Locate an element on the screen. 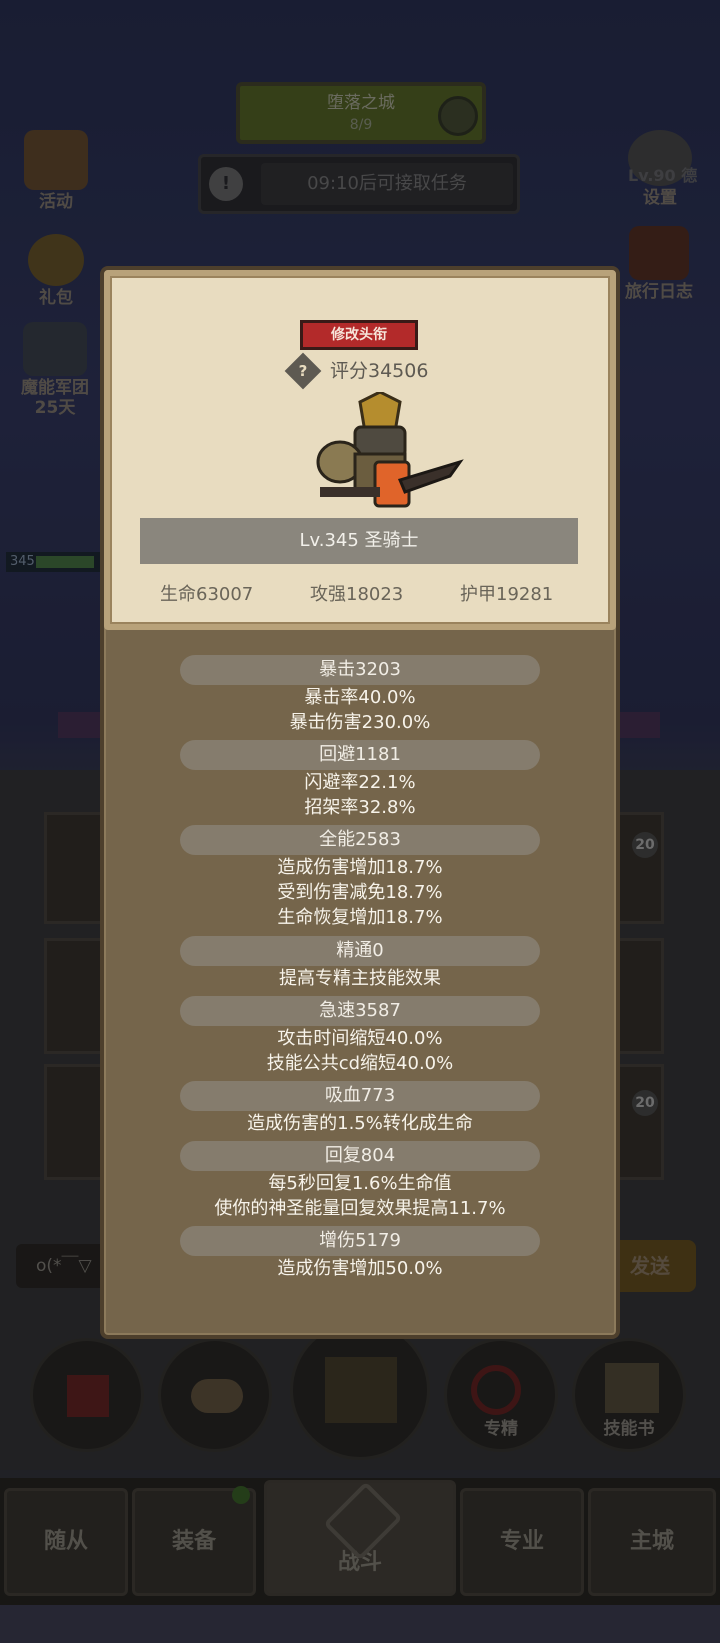 The height and width of the screenshot is (1643, 720). stat-detail: 生命恢复增加18.7% is located at coordinates (360, 917).